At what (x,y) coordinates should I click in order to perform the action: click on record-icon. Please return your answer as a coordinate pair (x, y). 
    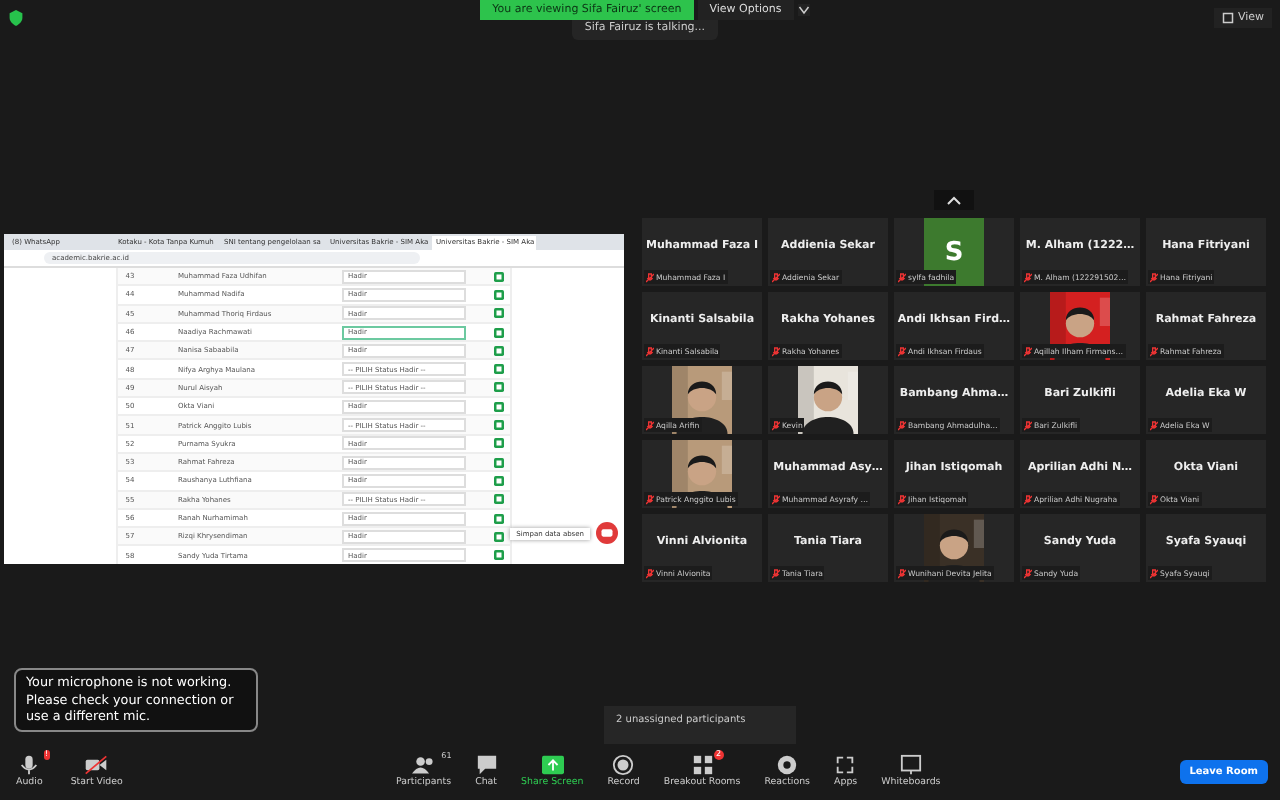
    Looking at the image, I should click on (623, 765).